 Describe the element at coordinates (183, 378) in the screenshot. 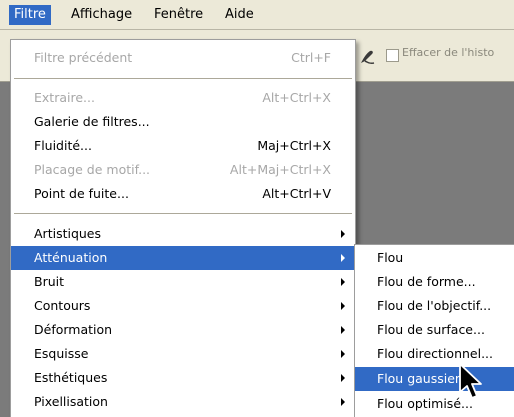

I see `menu-item-esthetiques: Esthétiques` at that location.